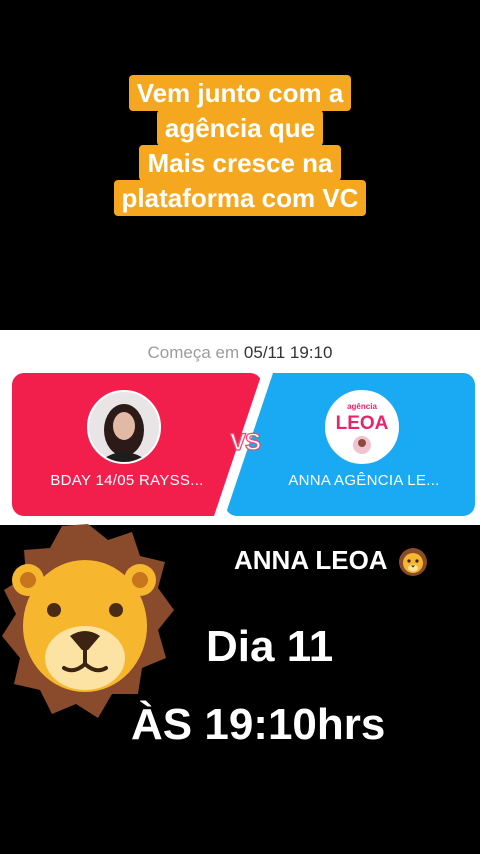  I want to click on right-avatar: agência LEOA, so click(362, 427).